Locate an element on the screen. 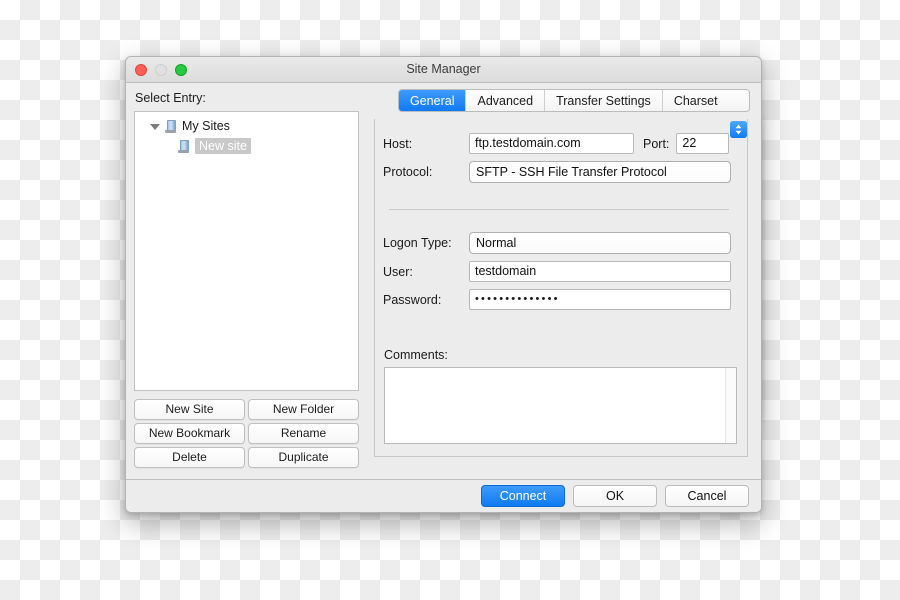  host-row: Host: ftp.testdomain.com Port: 22 is located at coordinates (557, 143).